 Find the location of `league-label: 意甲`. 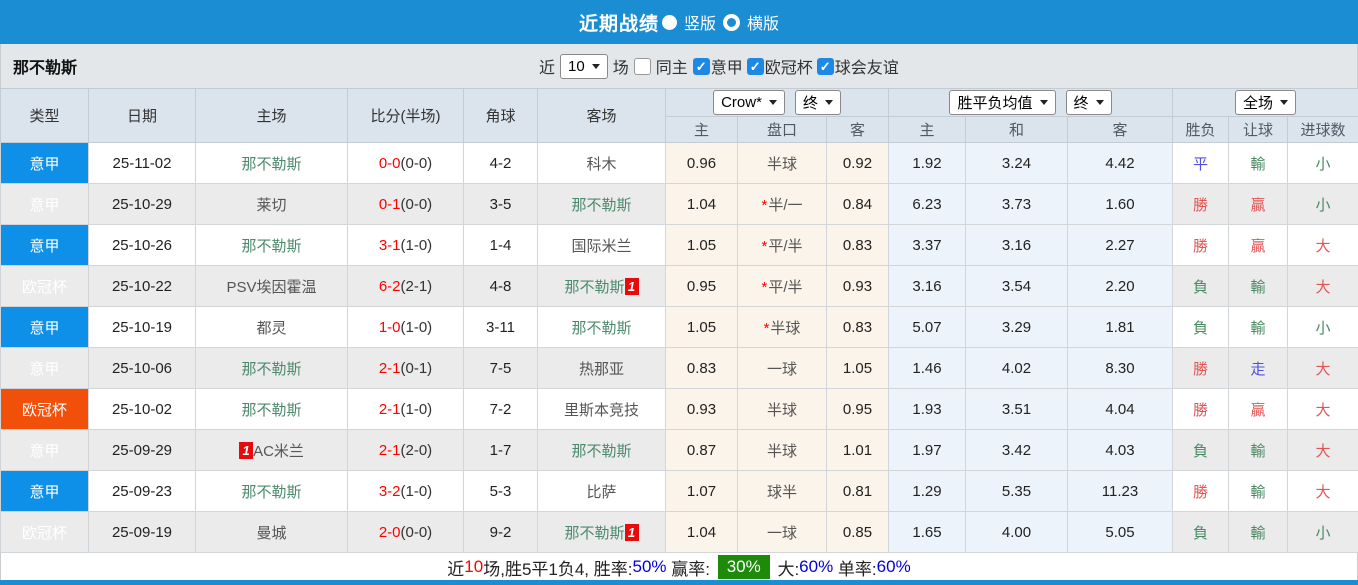

league-label: 意甲 is located at coordinates (726, 68).